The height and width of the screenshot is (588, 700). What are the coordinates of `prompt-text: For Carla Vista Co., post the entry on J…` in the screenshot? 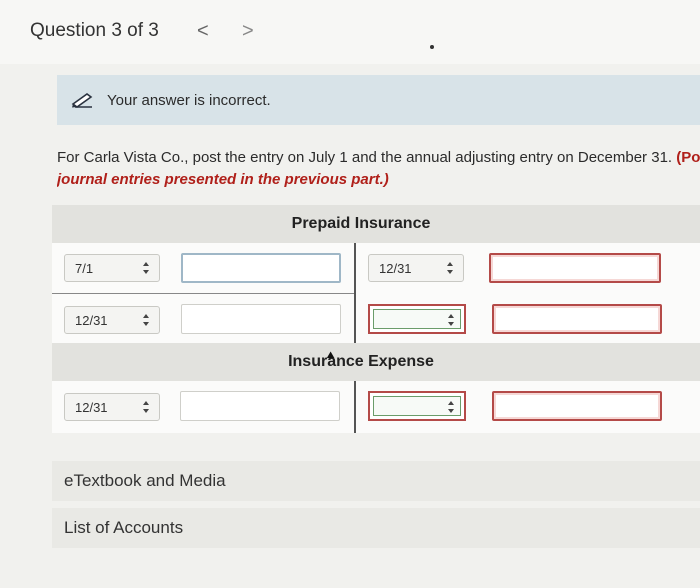 It's located at (365, 157).